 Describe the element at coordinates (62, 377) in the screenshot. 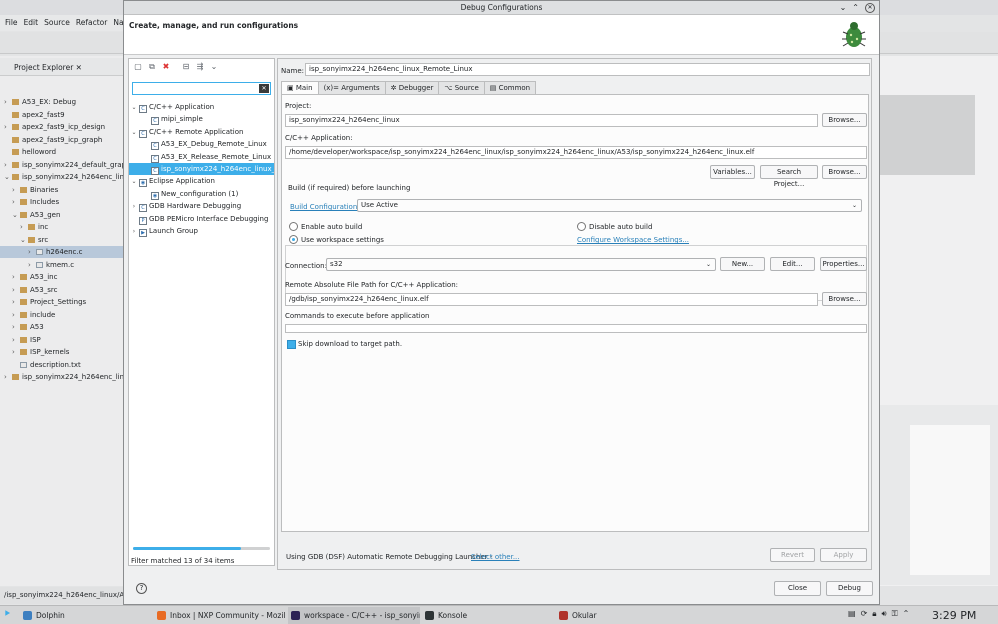

I see `project-tree-item: › isp_sonyimx224_h264enc_linux` at that location.